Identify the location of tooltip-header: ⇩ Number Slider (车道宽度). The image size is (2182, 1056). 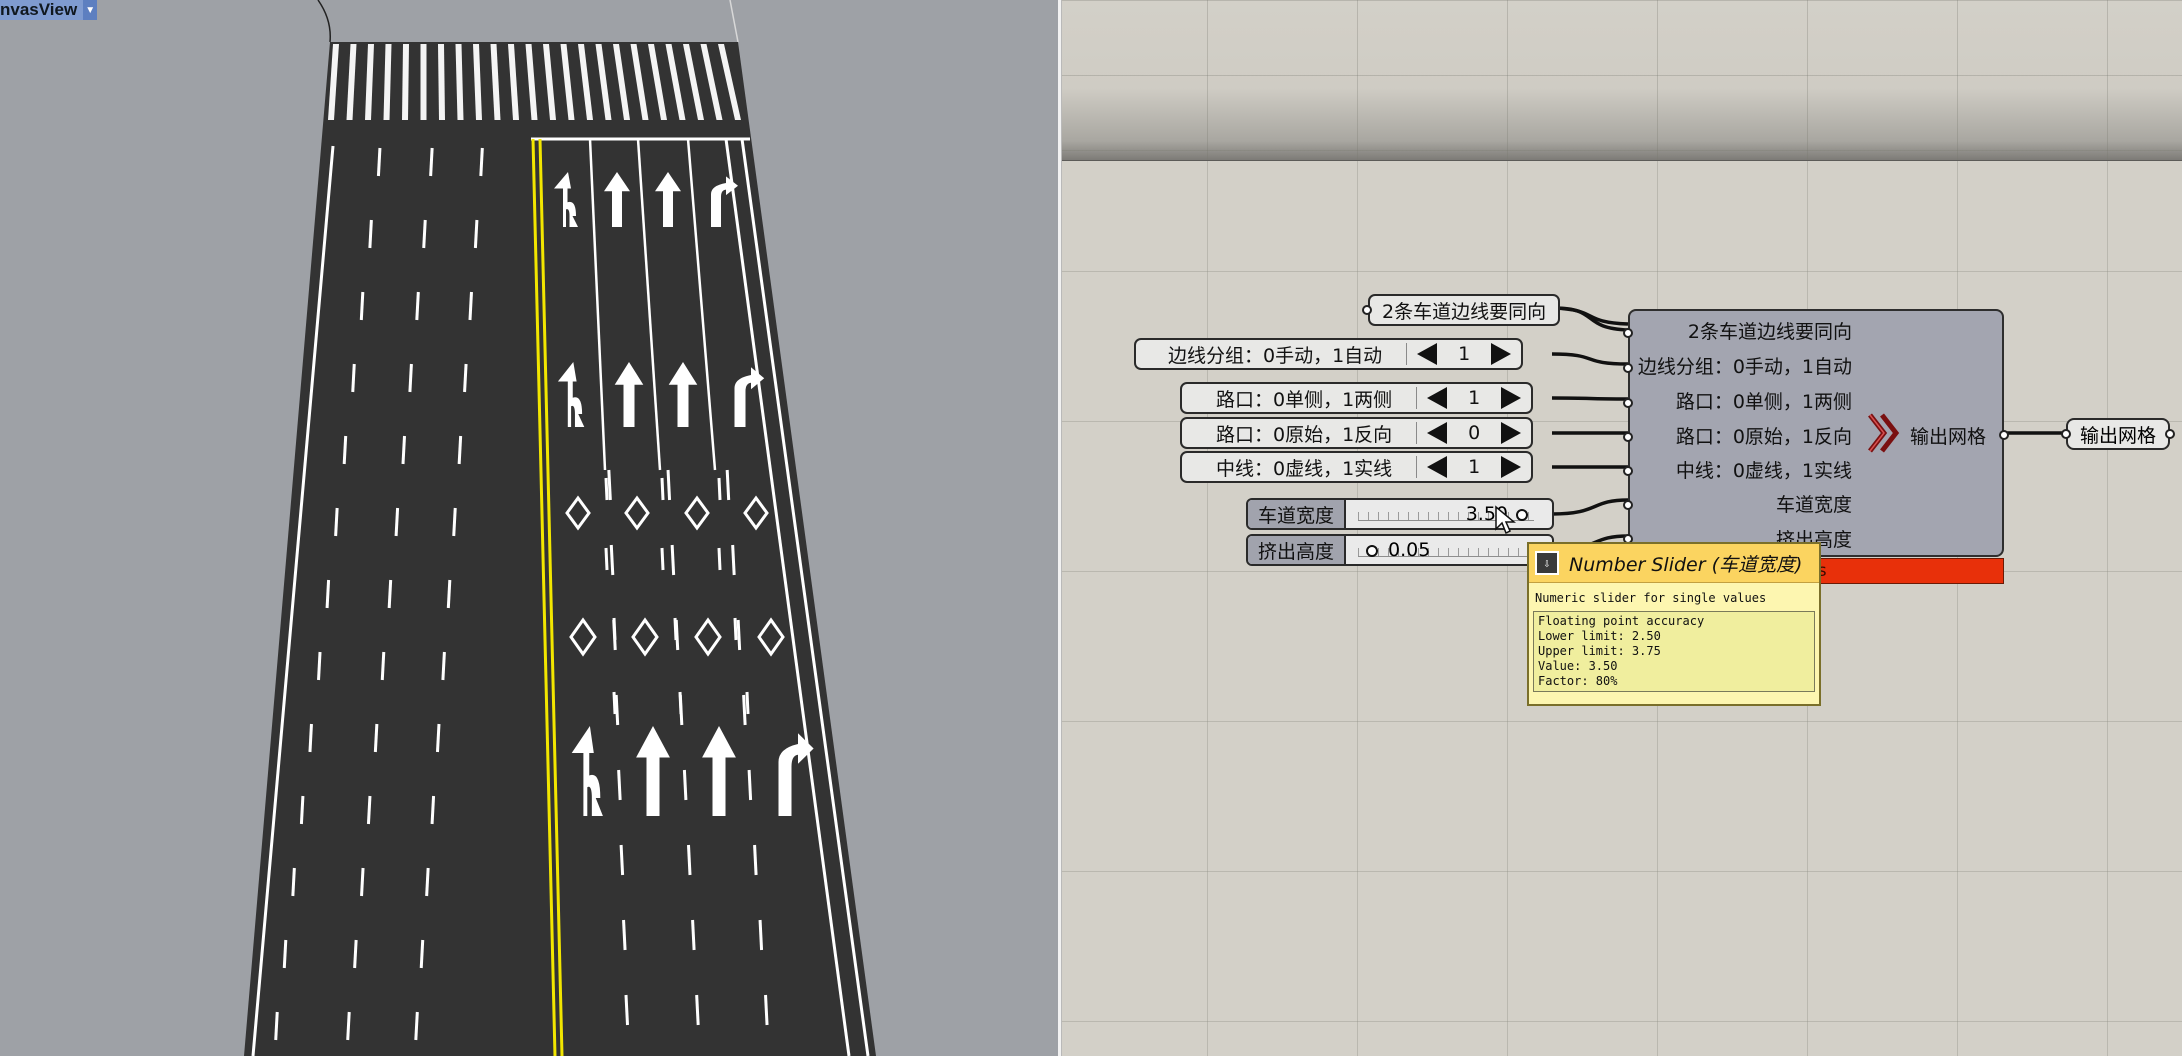
(1674, 563).